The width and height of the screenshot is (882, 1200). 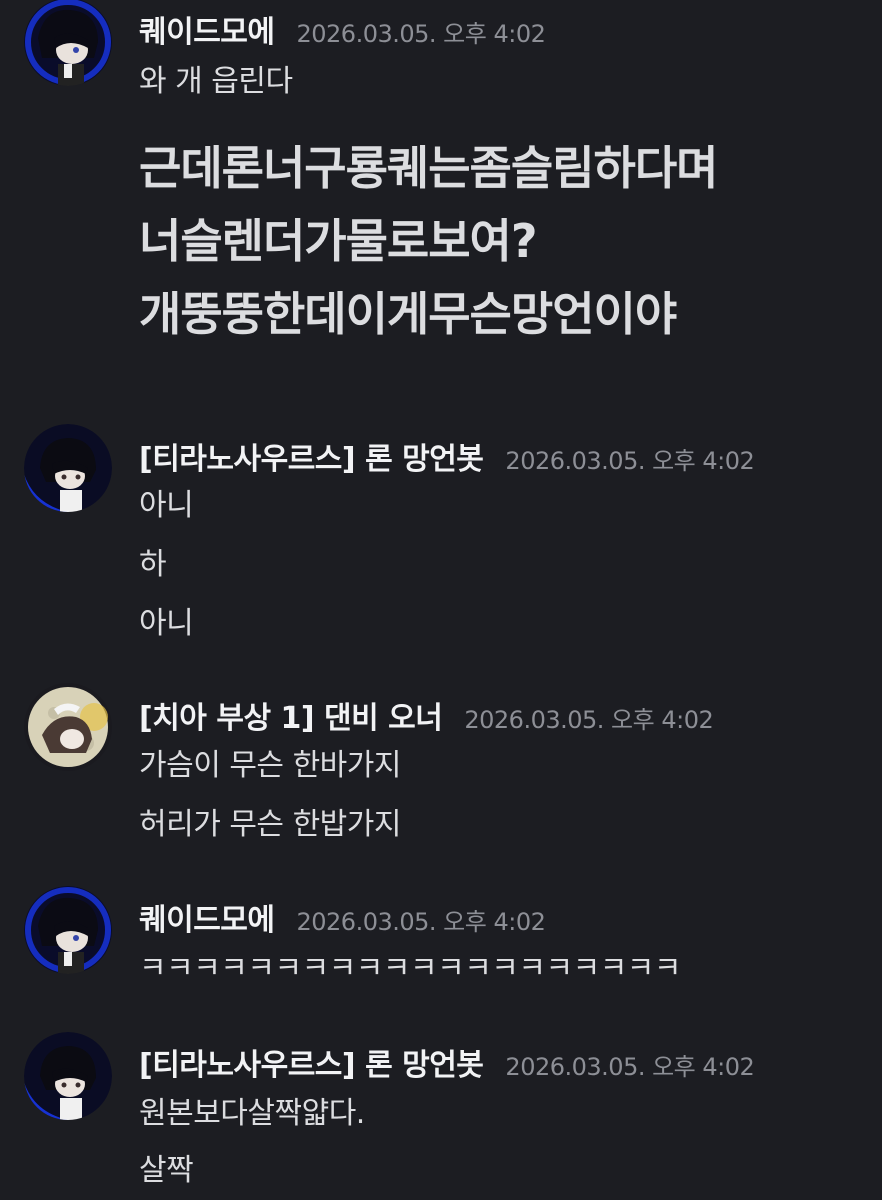 I want to click on user-avatar-moon-icon, so click(x=68, y=727).